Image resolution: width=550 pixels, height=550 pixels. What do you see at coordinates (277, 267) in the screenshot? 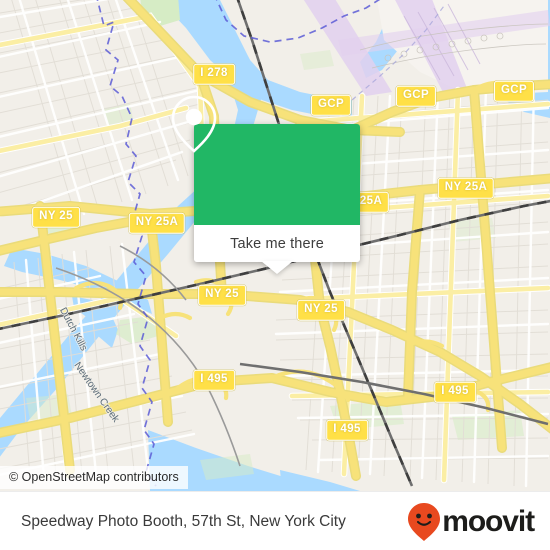
I see `popup-tail` at bounding box center [277, 267].